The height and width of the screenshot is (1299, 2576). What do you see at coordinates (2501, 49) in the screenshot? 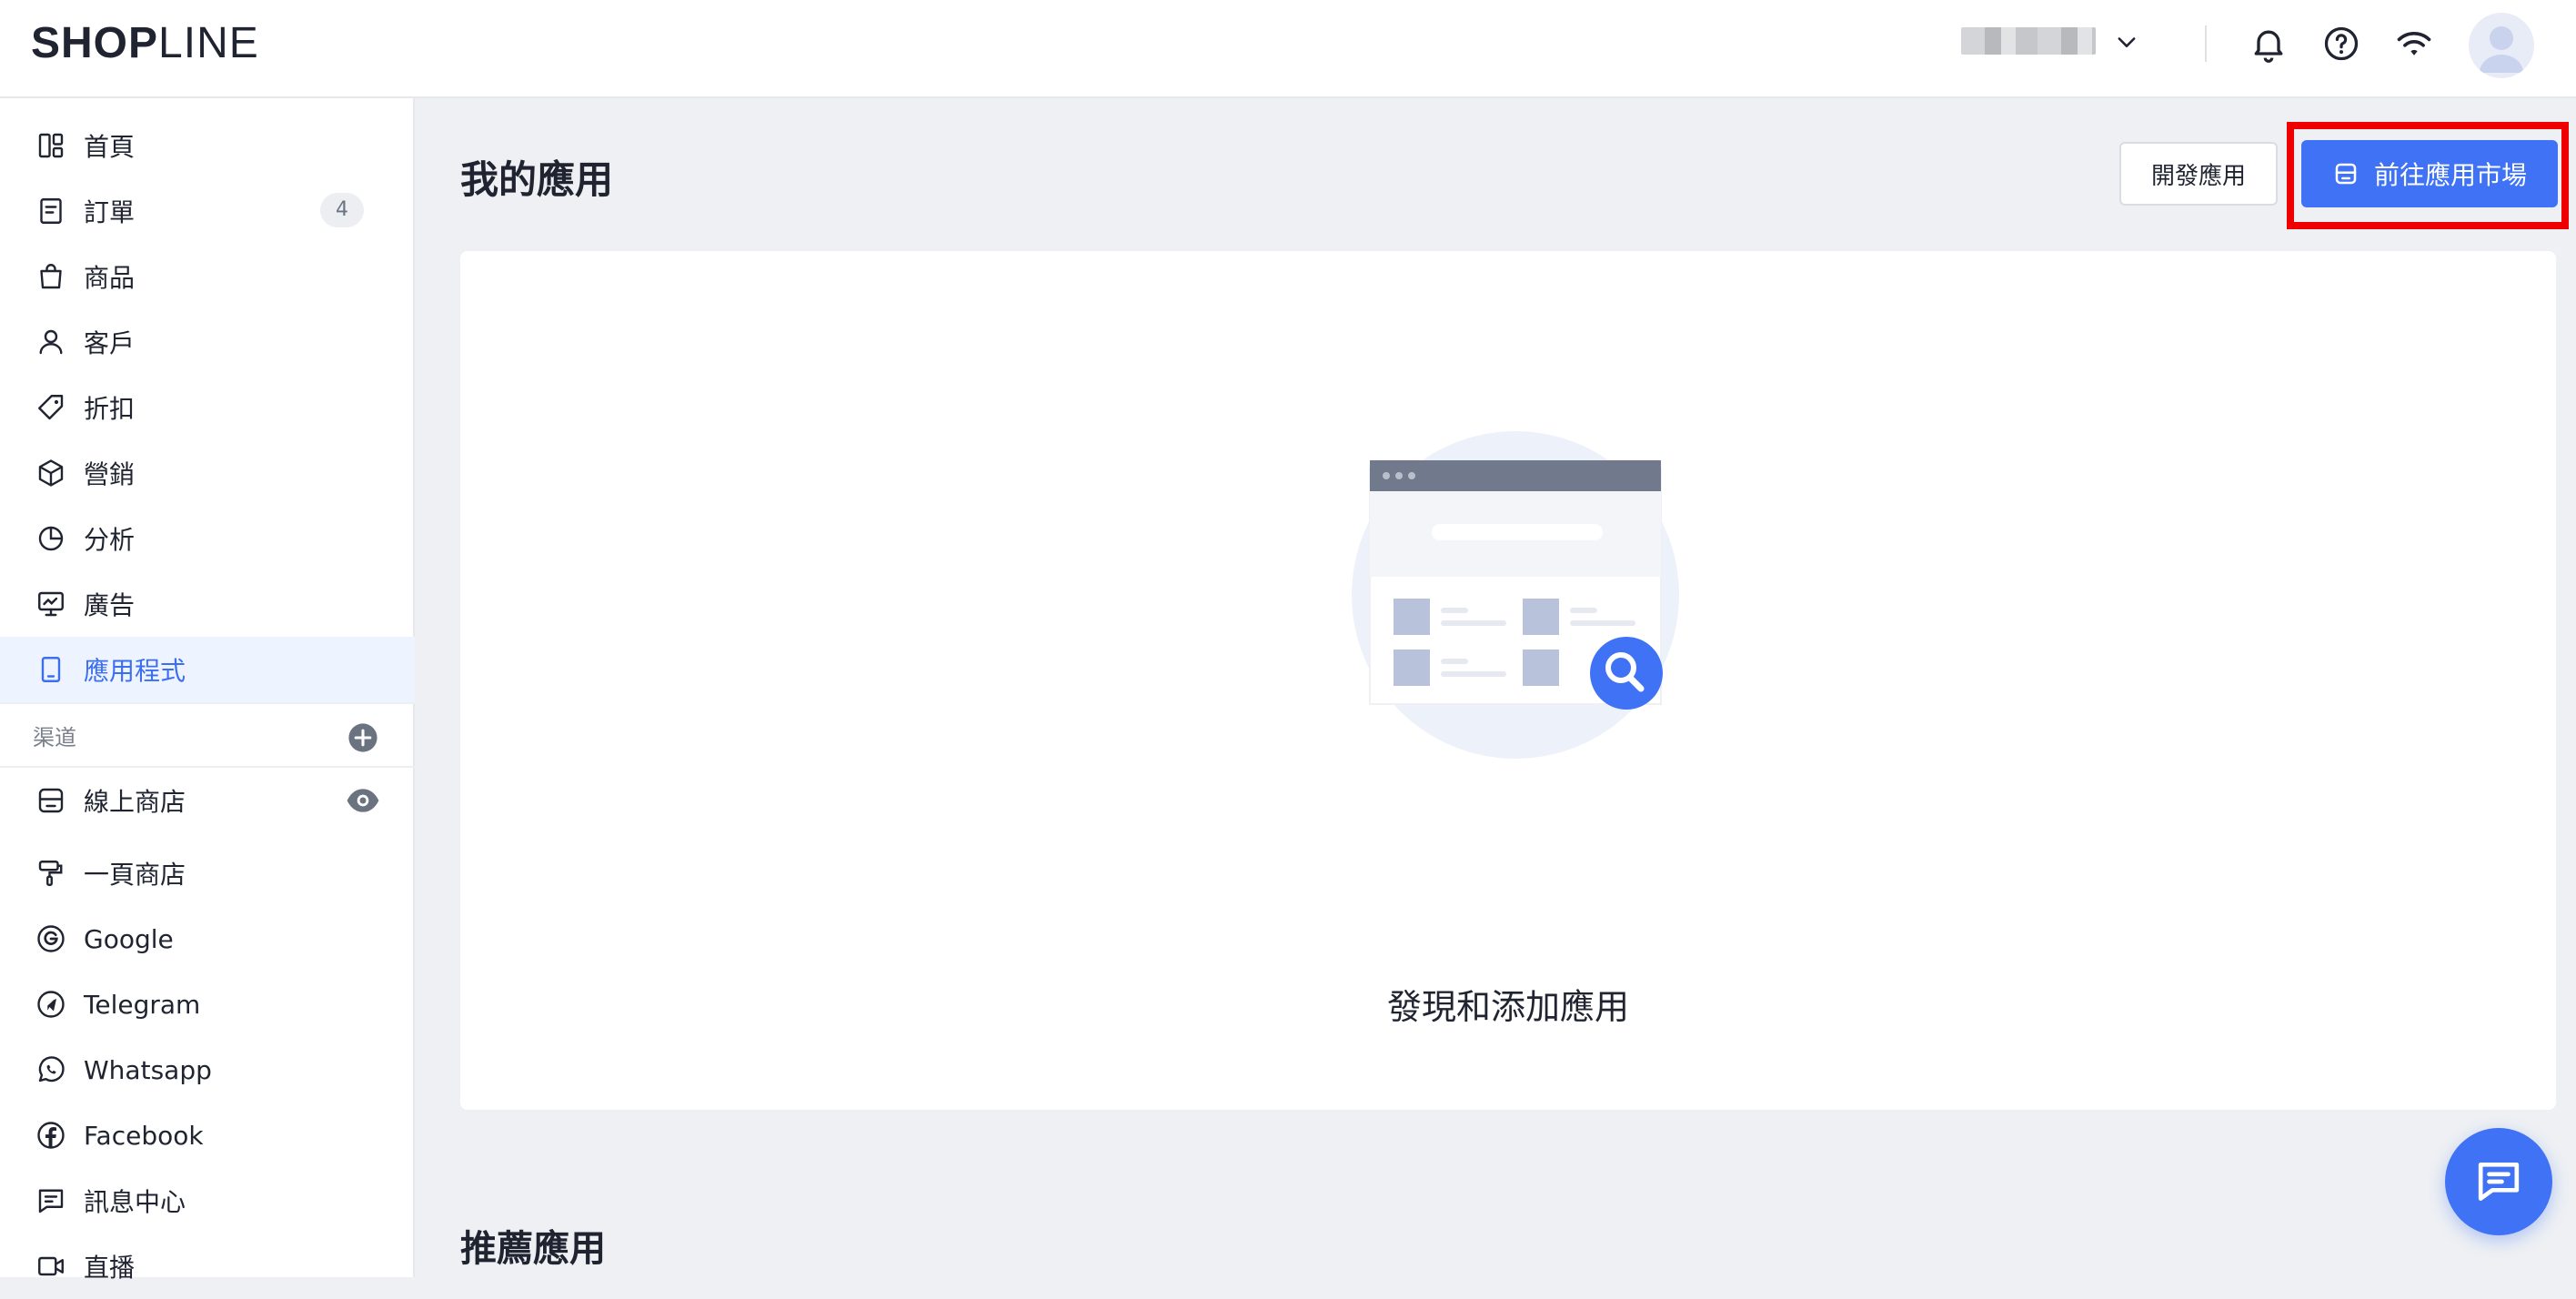
I see `avatar-person-icon` at bounding box center [2501, 49].